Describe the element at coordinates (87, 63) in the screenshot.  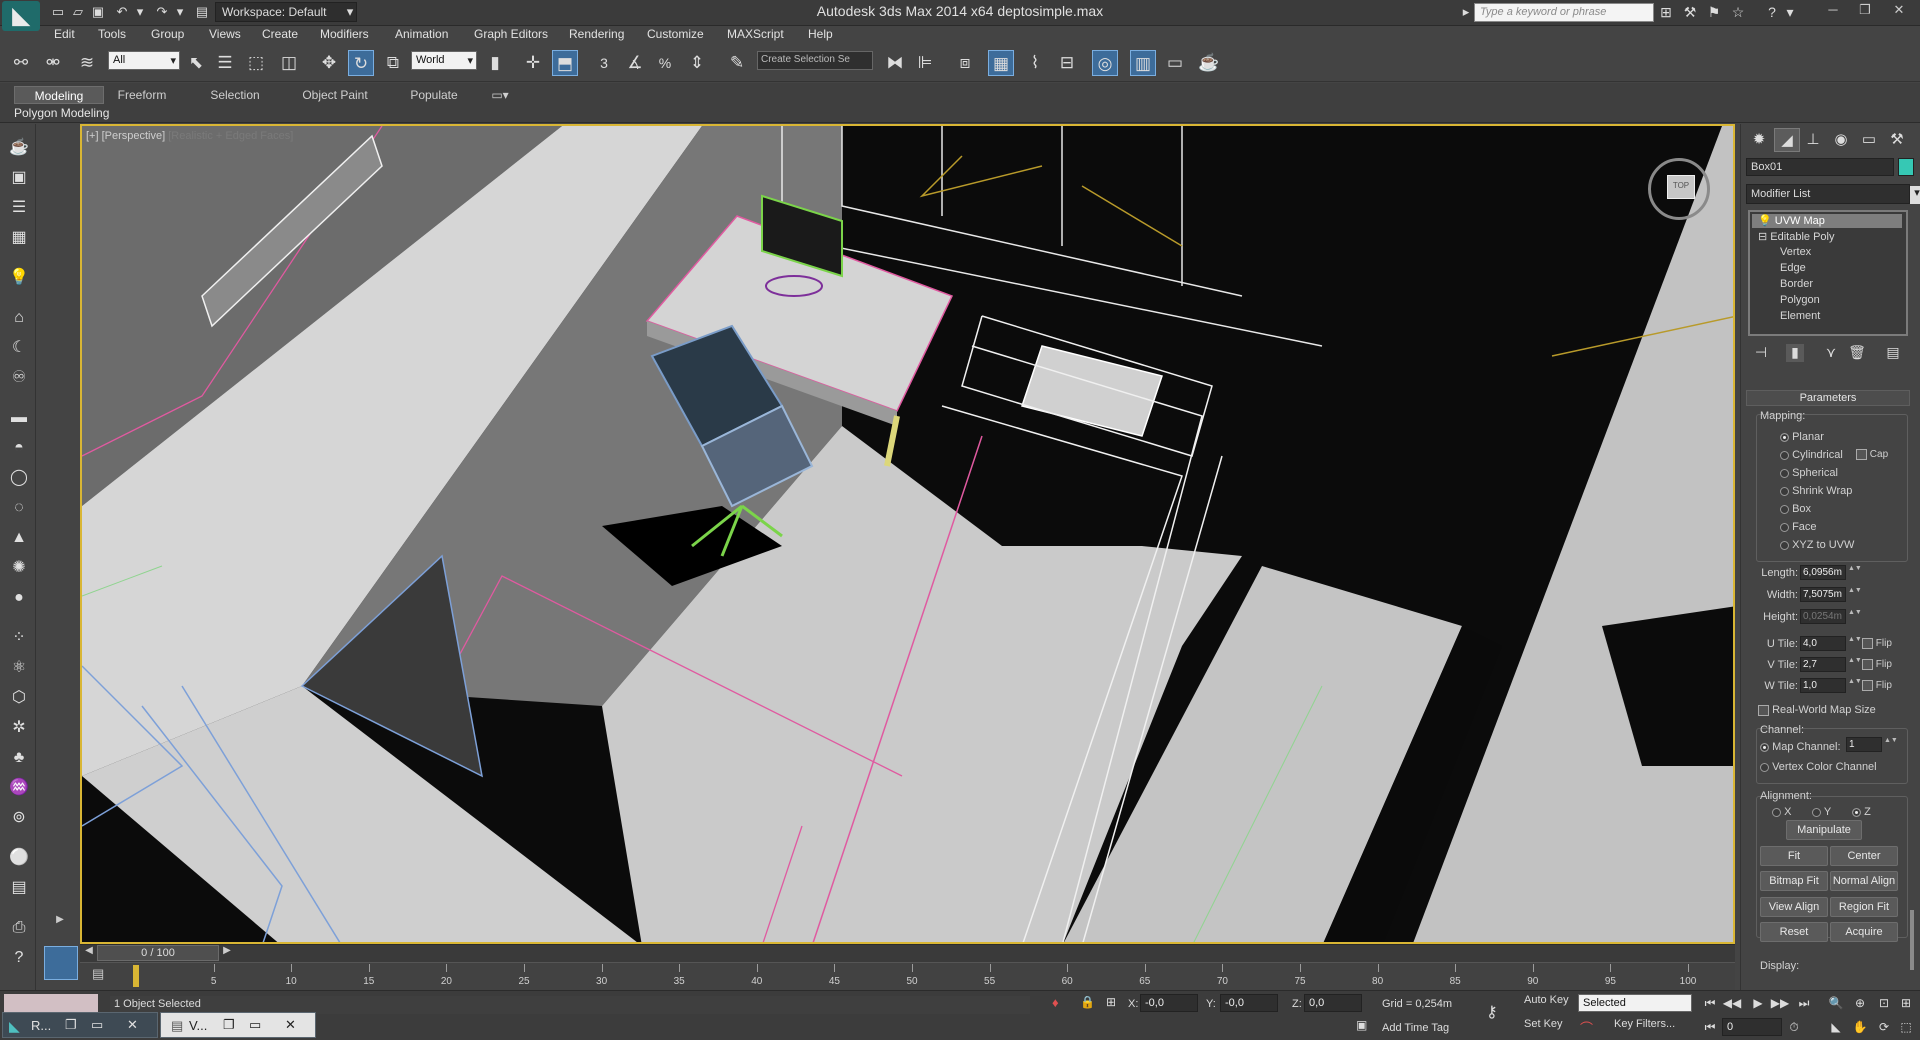
I see `bind-space-warp-icon: ≋` at that location.